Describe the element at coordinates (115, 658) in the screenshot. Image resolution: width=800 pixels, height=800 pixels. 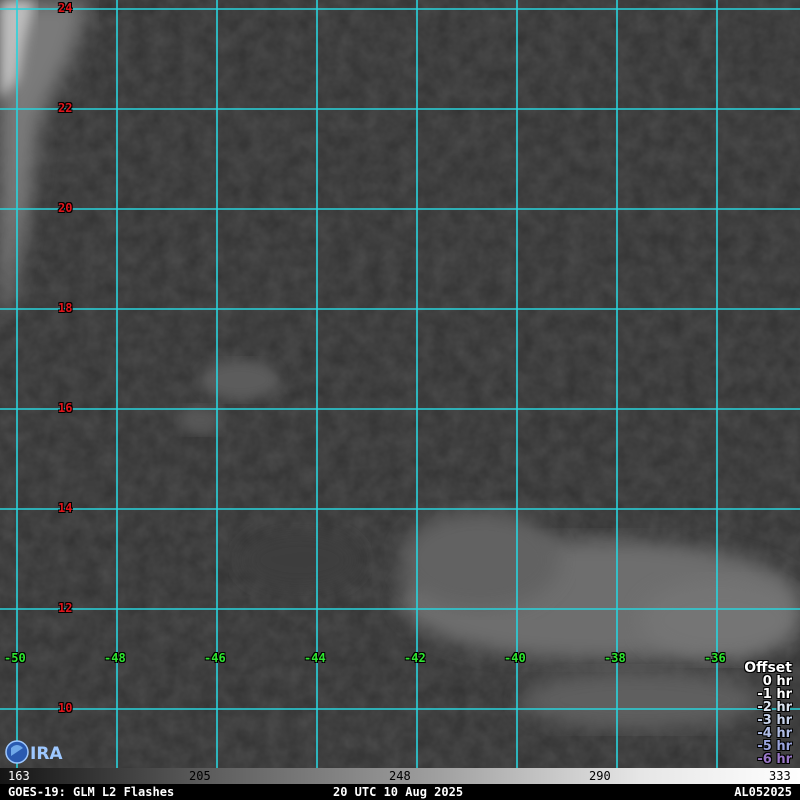
I see `lon-label-48: -48` at that location.